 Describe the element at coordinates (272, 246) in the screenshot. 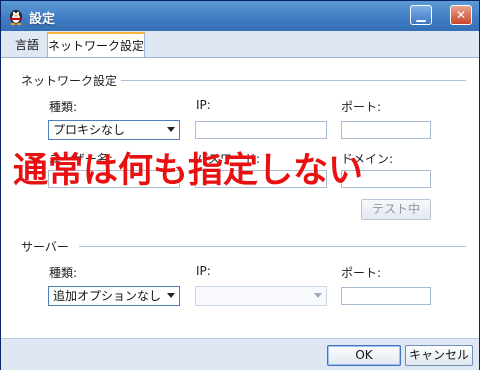

I see `server-section-divider` at that location.